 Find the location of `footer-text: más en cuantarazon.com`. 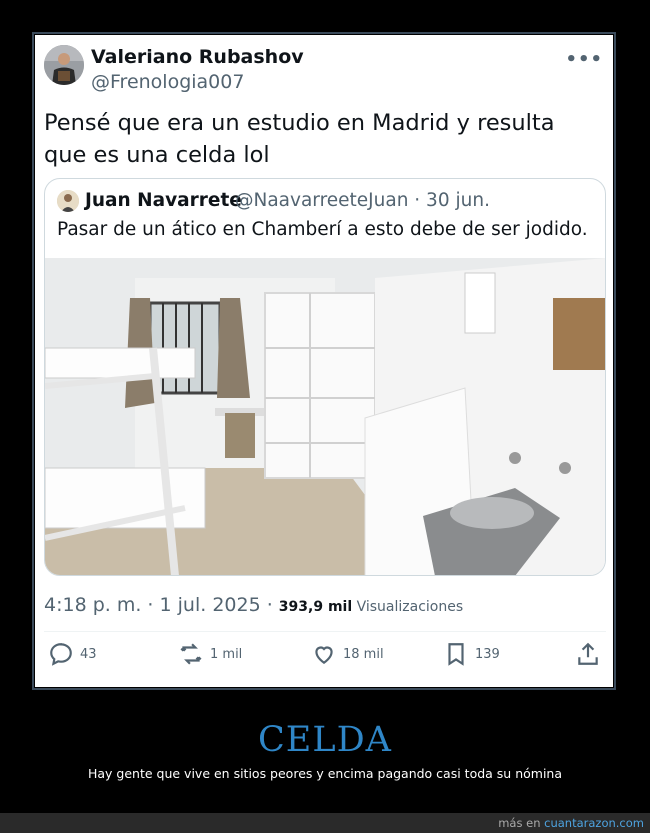

footer-text: más en cuantarazon.com is located at coordinates (571, 823).